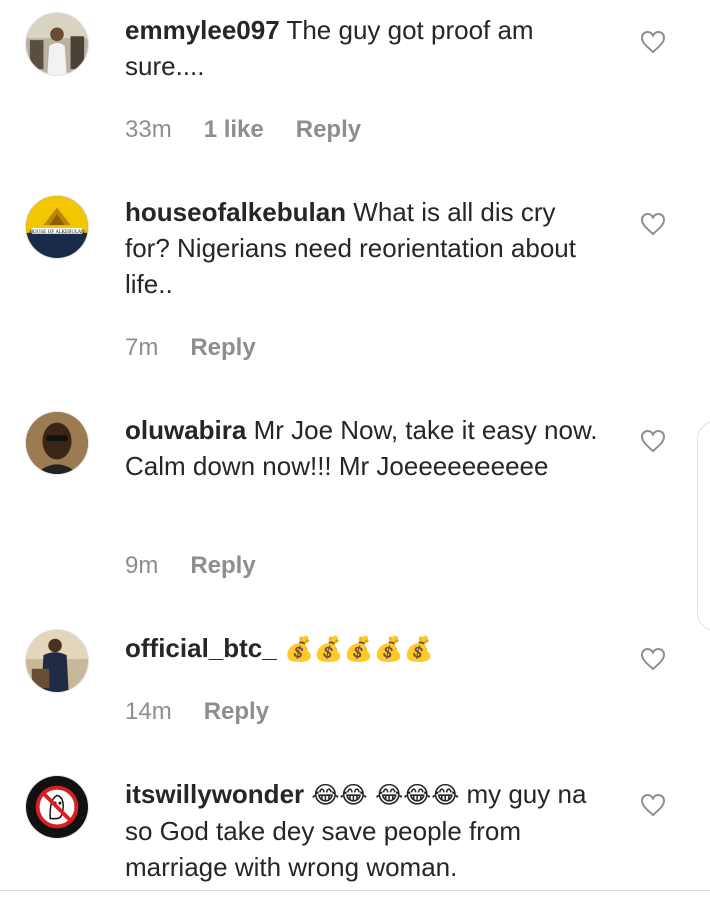 Image resolution: width=710 pixels, height=905 pixels. I want to click on comment-time: 9m, so click(142, 565).